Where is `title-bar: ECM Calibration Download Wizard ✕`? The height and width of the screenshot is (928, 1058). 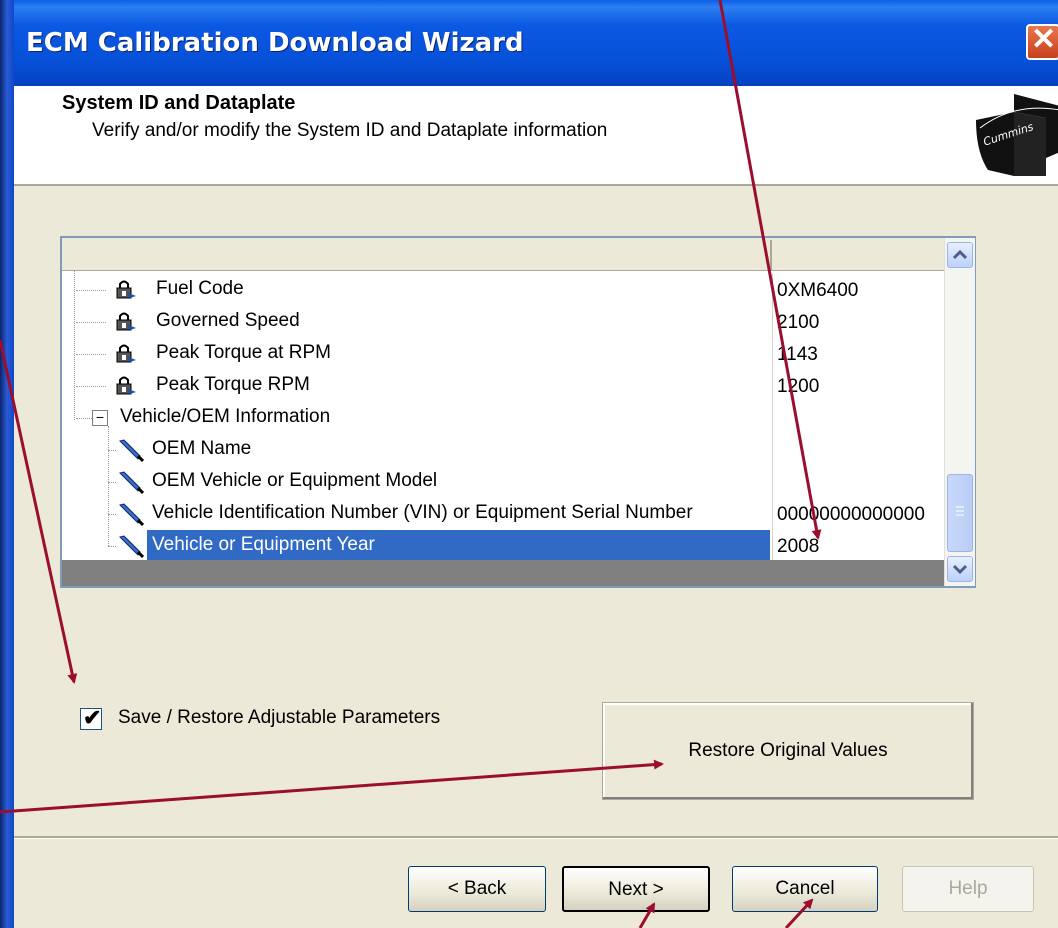 title-bar: ECM Calibration Download Wizard ✕ is located at coordinates (529, 43).